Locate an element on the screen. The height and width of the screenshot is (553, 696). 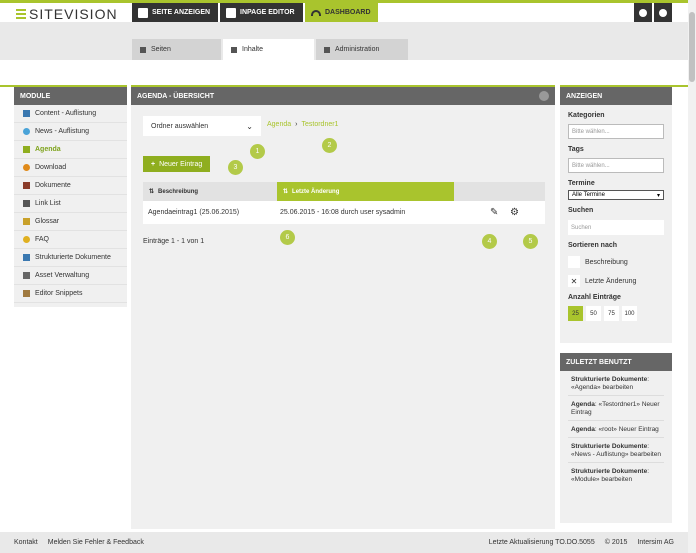
sidebar-item-download: Download is located at coordinates (70, 168).